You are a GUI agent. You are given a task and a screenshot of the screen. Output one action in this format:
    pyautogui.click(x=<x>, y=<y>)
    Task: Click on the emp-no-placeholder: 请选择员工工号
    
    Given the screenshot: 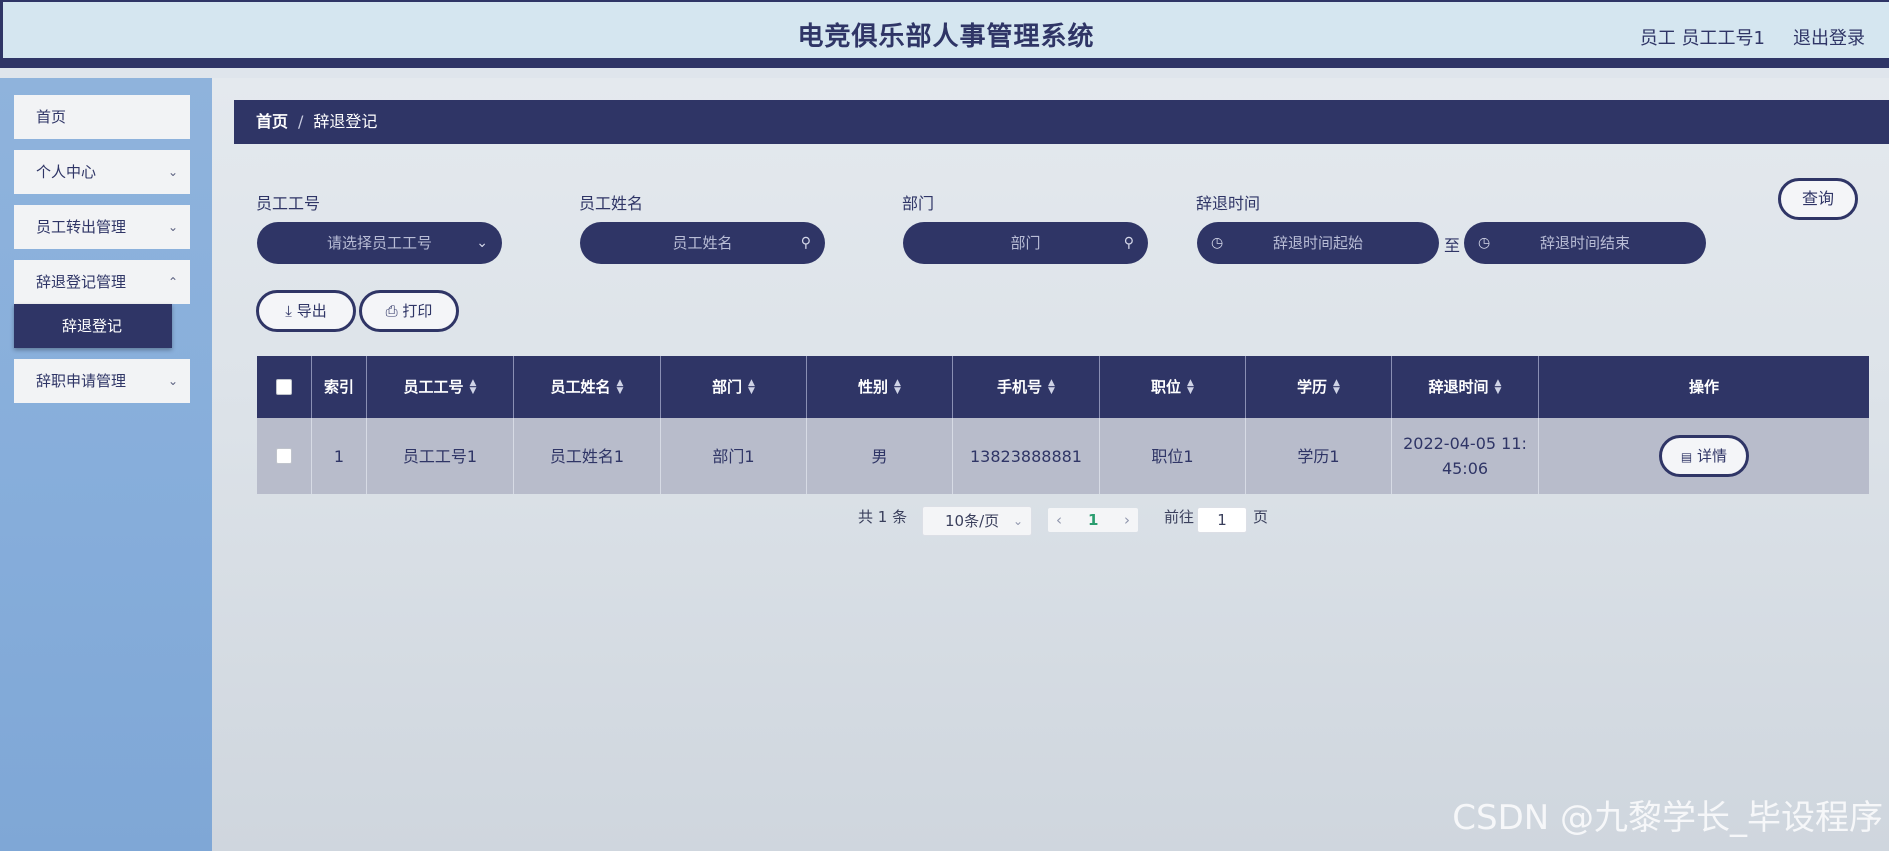 What is the action you would take?
    pyautogui.click(x=379, y=243)
    